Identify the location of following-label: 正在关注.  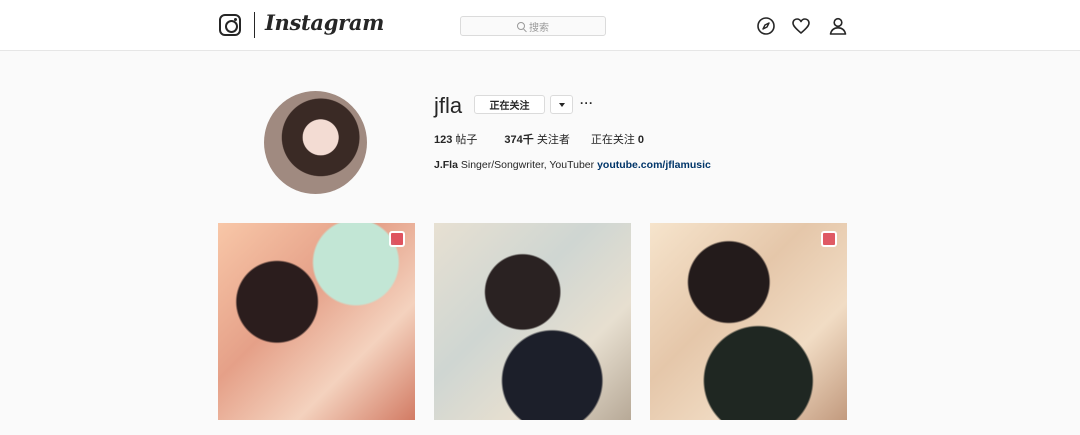
(612, 140).